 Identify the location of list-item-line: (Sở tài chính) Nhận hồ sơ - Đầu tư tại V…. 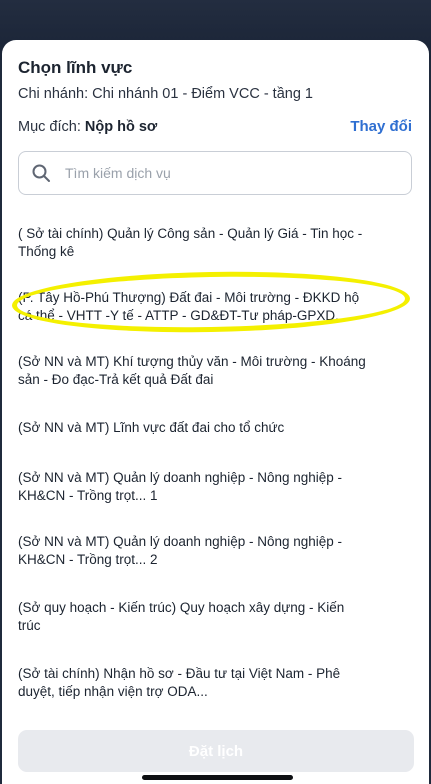
(179, 673).